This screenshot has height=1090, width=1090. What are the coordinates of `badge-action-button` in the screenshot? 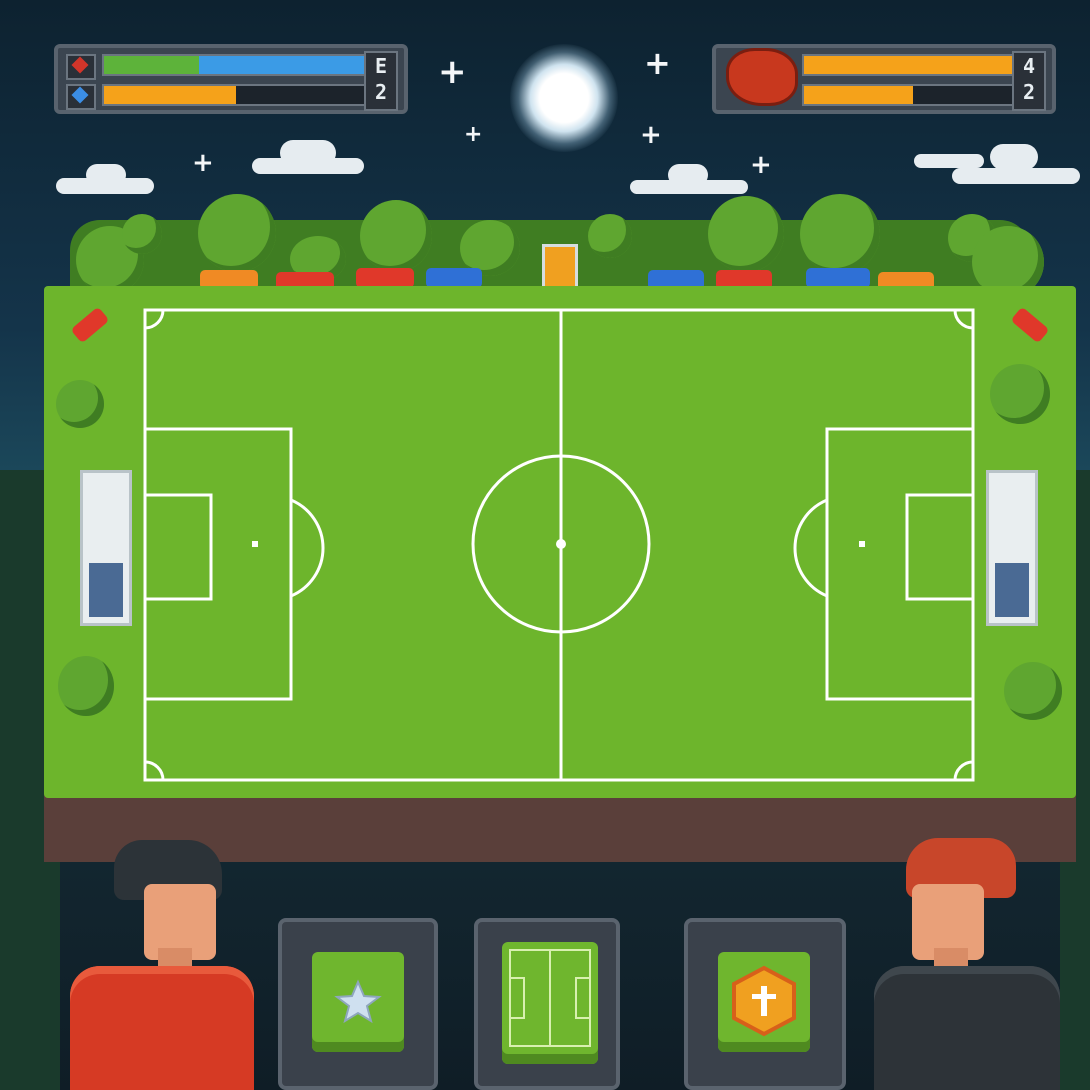 It's located at (765, 1004).